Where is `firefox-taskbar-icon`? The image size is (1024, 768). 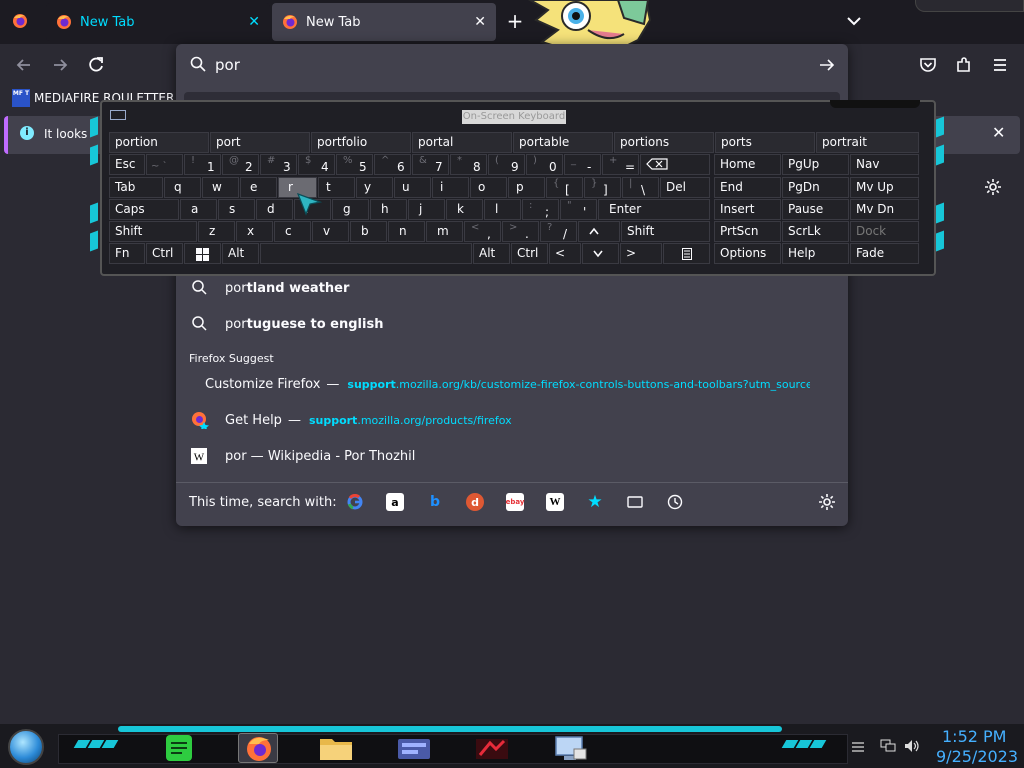 firefox-taskbar-icon is located at coordinates (258, 748).